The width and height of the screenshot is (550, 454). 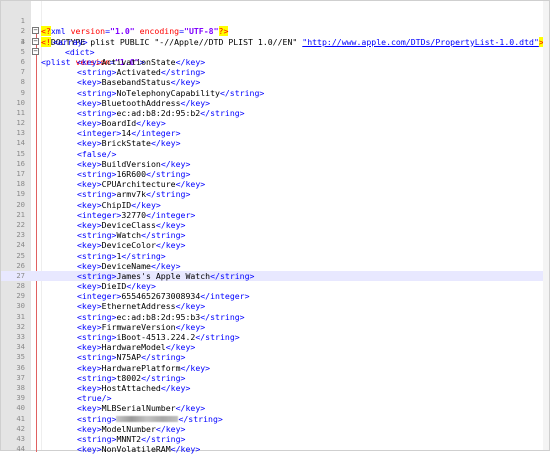 What do you see at coordinates (20, 163) in the screenshot?
I see `line-number: 16` at bounding box center [20, 163].